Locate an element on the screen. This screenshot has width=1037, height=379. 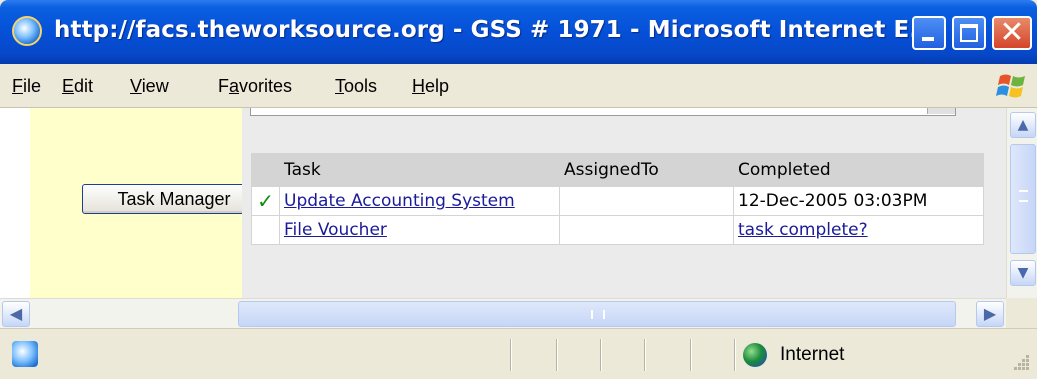
check-cell is located at coordinates (265, 230).